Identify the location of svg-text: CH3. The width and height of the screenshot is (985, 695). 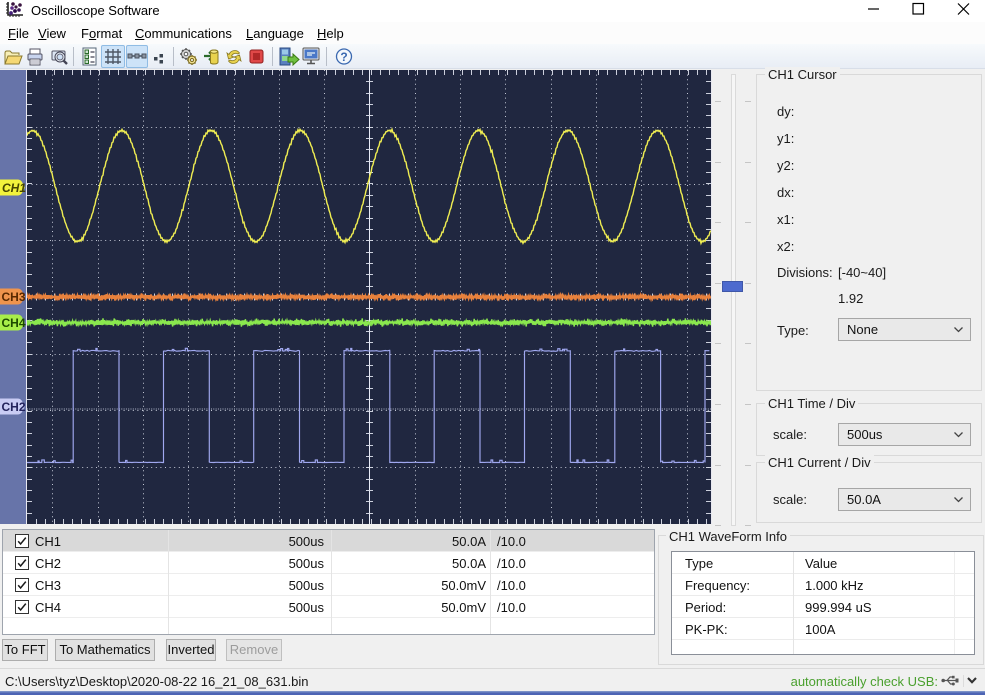
(14, 297).